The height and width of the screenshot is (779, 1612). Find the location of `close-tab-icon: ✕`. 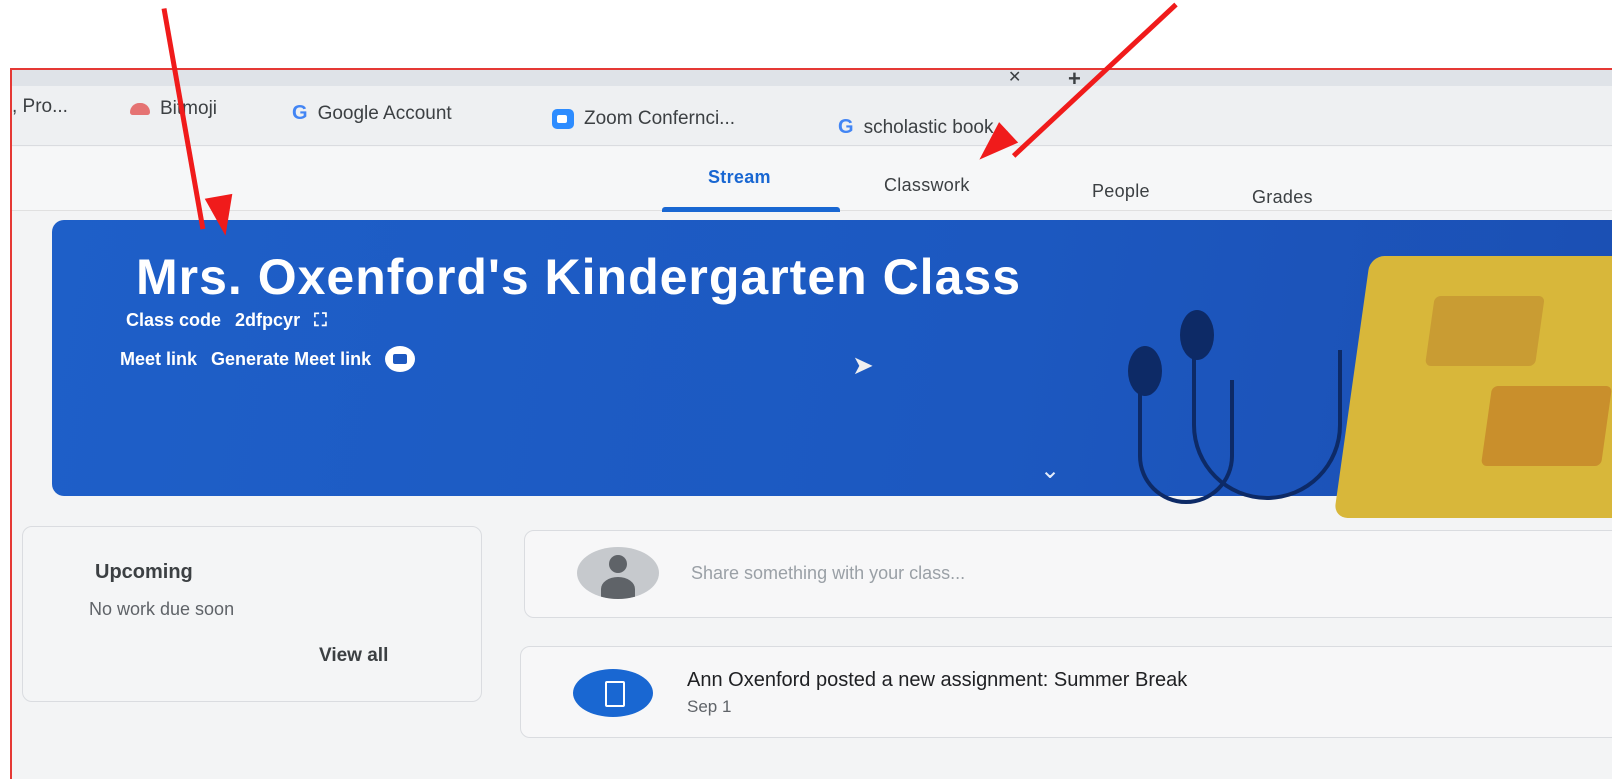

close-tab-icon: ✕ is located at coordinates (1014, 78).